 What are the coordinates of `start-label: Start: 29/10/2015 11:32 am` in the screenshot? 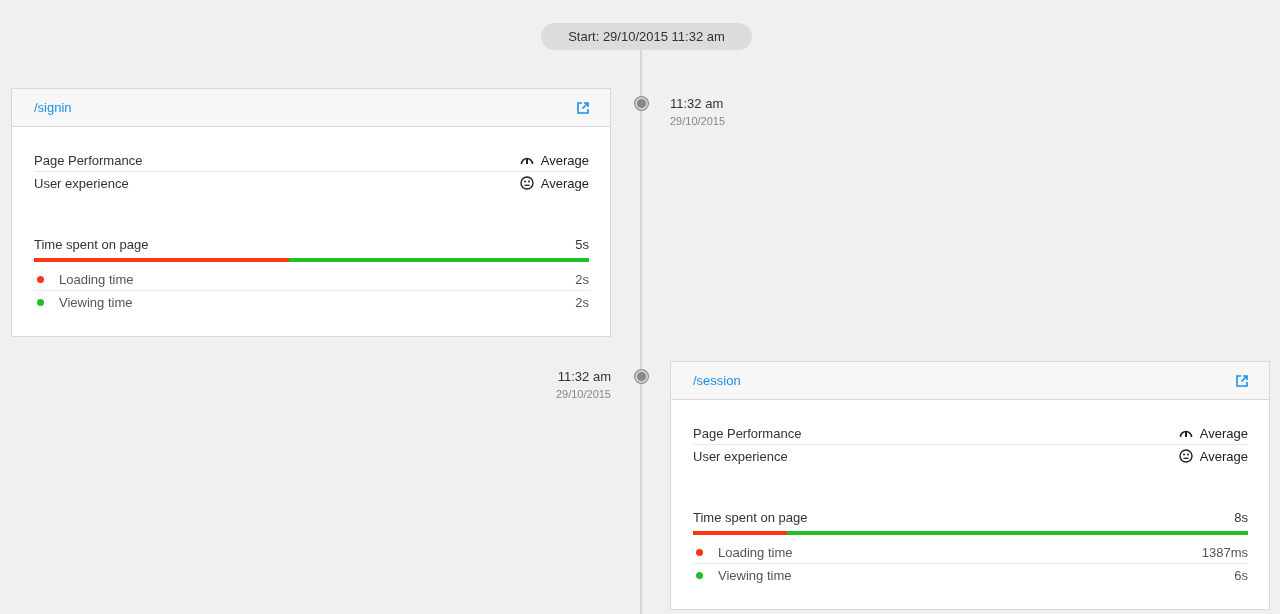 It's located at (646, 36).